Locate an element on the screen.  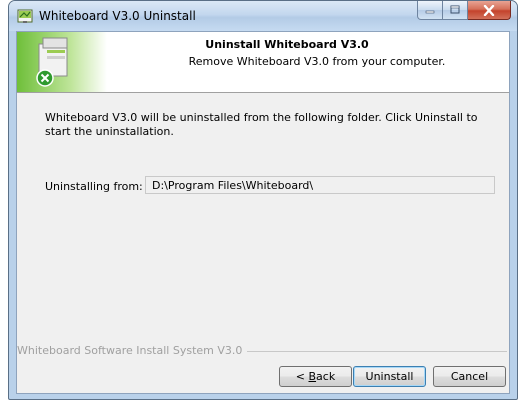
minimize-button is located at coordinates (430, 10).